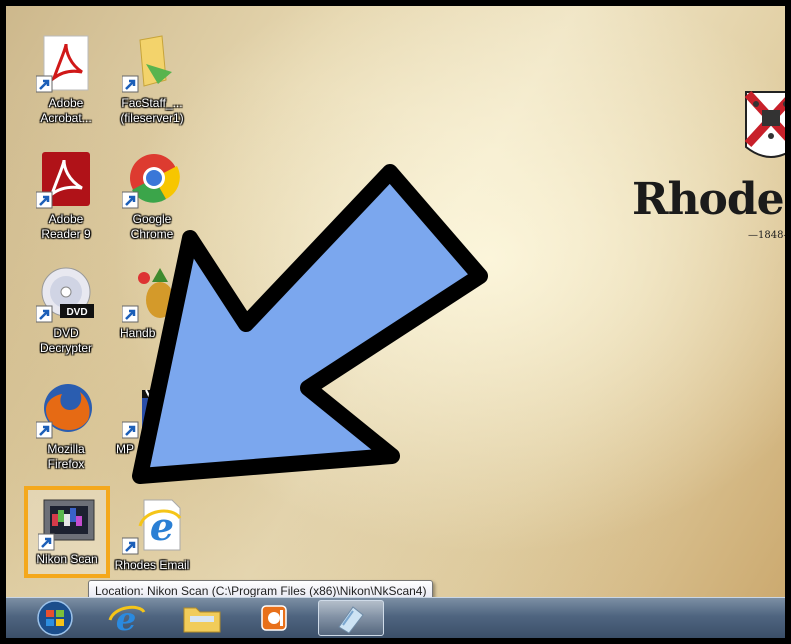 This screenshot has width=791, height=644. I want to click on nikon-scan-taskbar-button, so click(351, 618).